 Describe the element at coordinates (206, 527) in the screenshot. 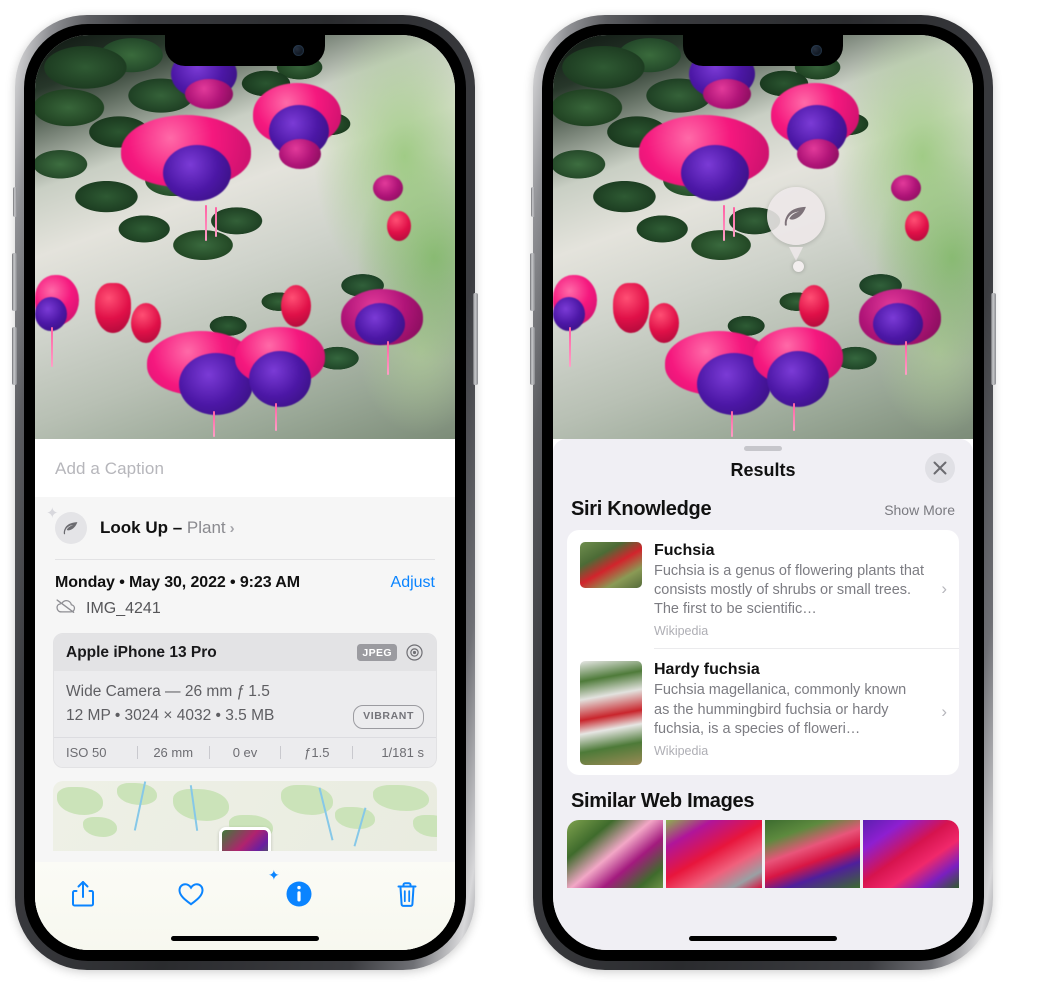

I see `look-up-subject: Plant` at that location.